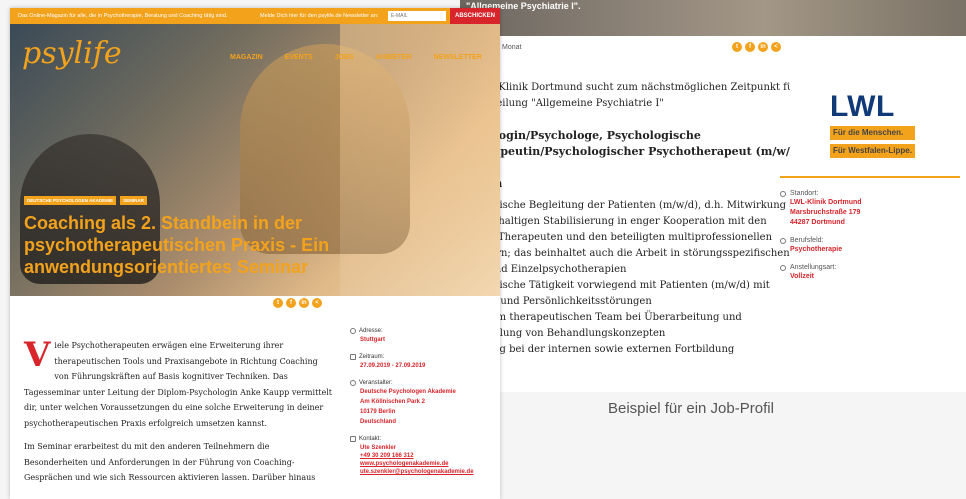  I want to click on job-text-line: entwicklung von Behandlungskonzepten, so click(563, 333).